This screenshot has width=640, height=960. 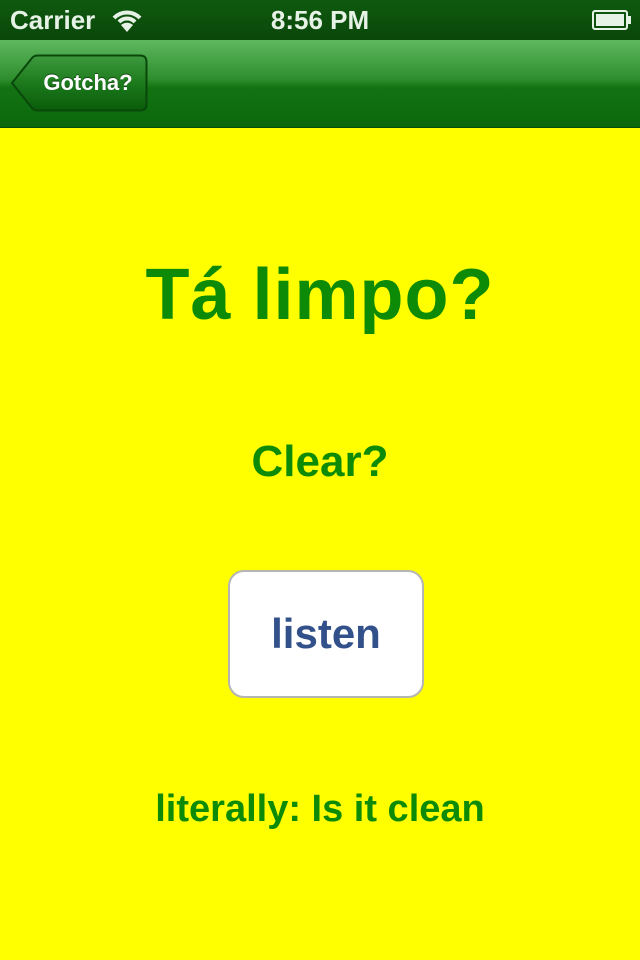 I want to click on status-bar: Carrier 8:56 PM, so click(x=320, y=20).